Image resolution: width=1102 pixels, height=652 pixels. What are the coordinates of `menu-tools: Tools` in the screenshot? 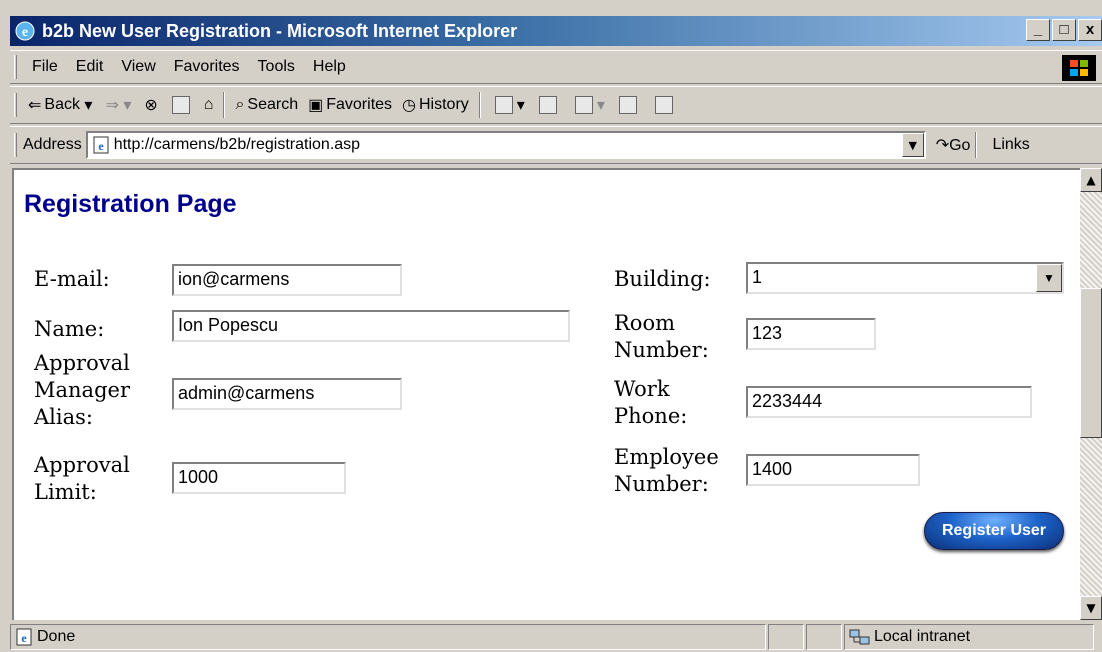 It's located at (276, 67).